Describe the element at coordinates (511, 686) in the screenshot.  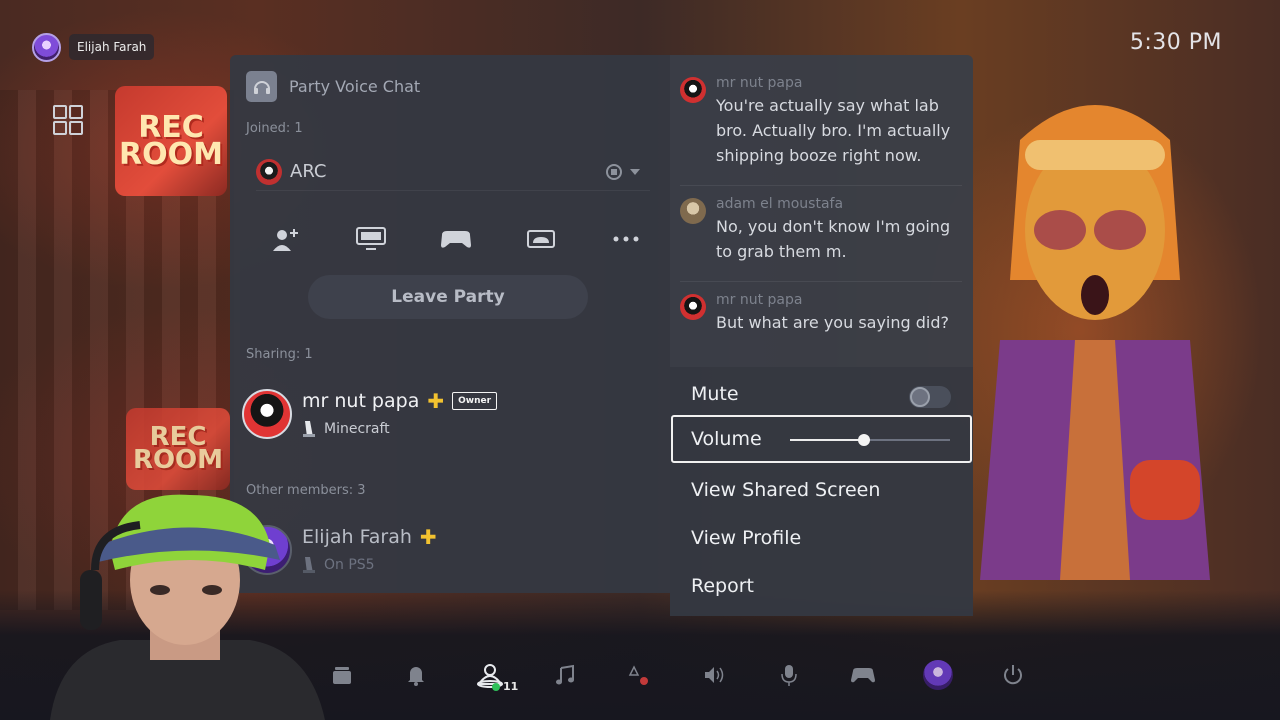
I see `friends-online-count: 11` at that location.